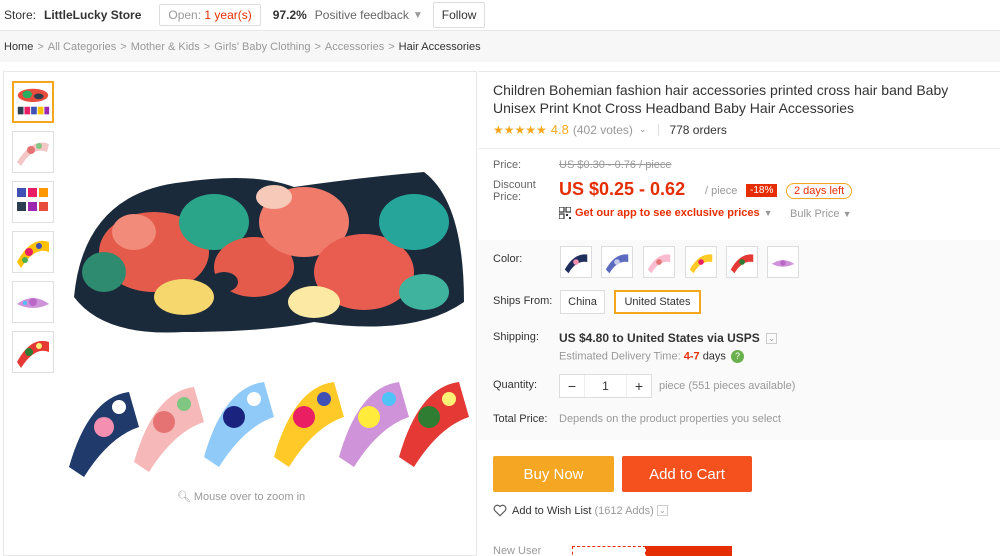 Image resolution: width=1000 pixels, height=556 pixels. I want to click on discount-badge: -18%, so click(762, 190).